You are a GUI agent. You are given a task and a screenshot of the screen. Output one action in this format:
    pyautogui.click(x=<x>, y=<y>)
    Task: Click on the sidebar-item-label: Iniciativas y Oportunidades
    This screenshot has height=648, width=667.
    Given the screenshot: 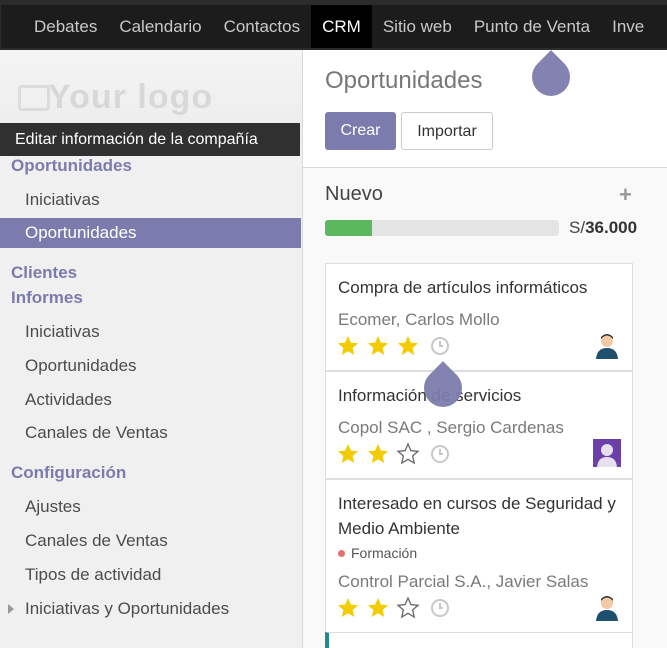 What is the action you would take?
    pyautogui.click(x=127, y=608)
    